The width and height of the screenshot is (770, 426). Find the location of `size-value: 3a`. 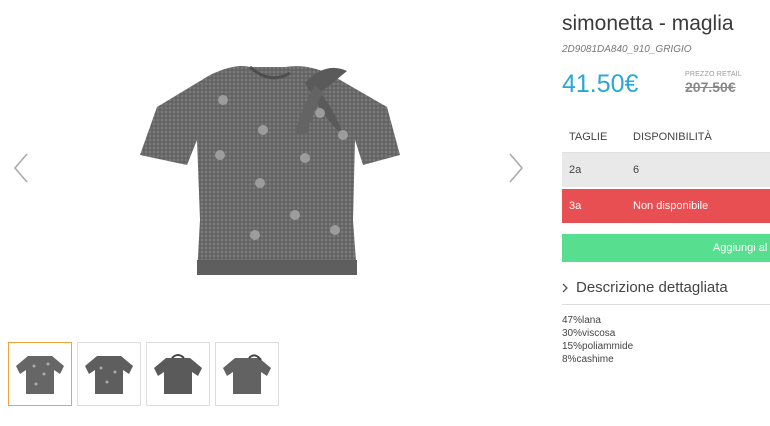

size-value: 3a is located at coordinates (575, 206).